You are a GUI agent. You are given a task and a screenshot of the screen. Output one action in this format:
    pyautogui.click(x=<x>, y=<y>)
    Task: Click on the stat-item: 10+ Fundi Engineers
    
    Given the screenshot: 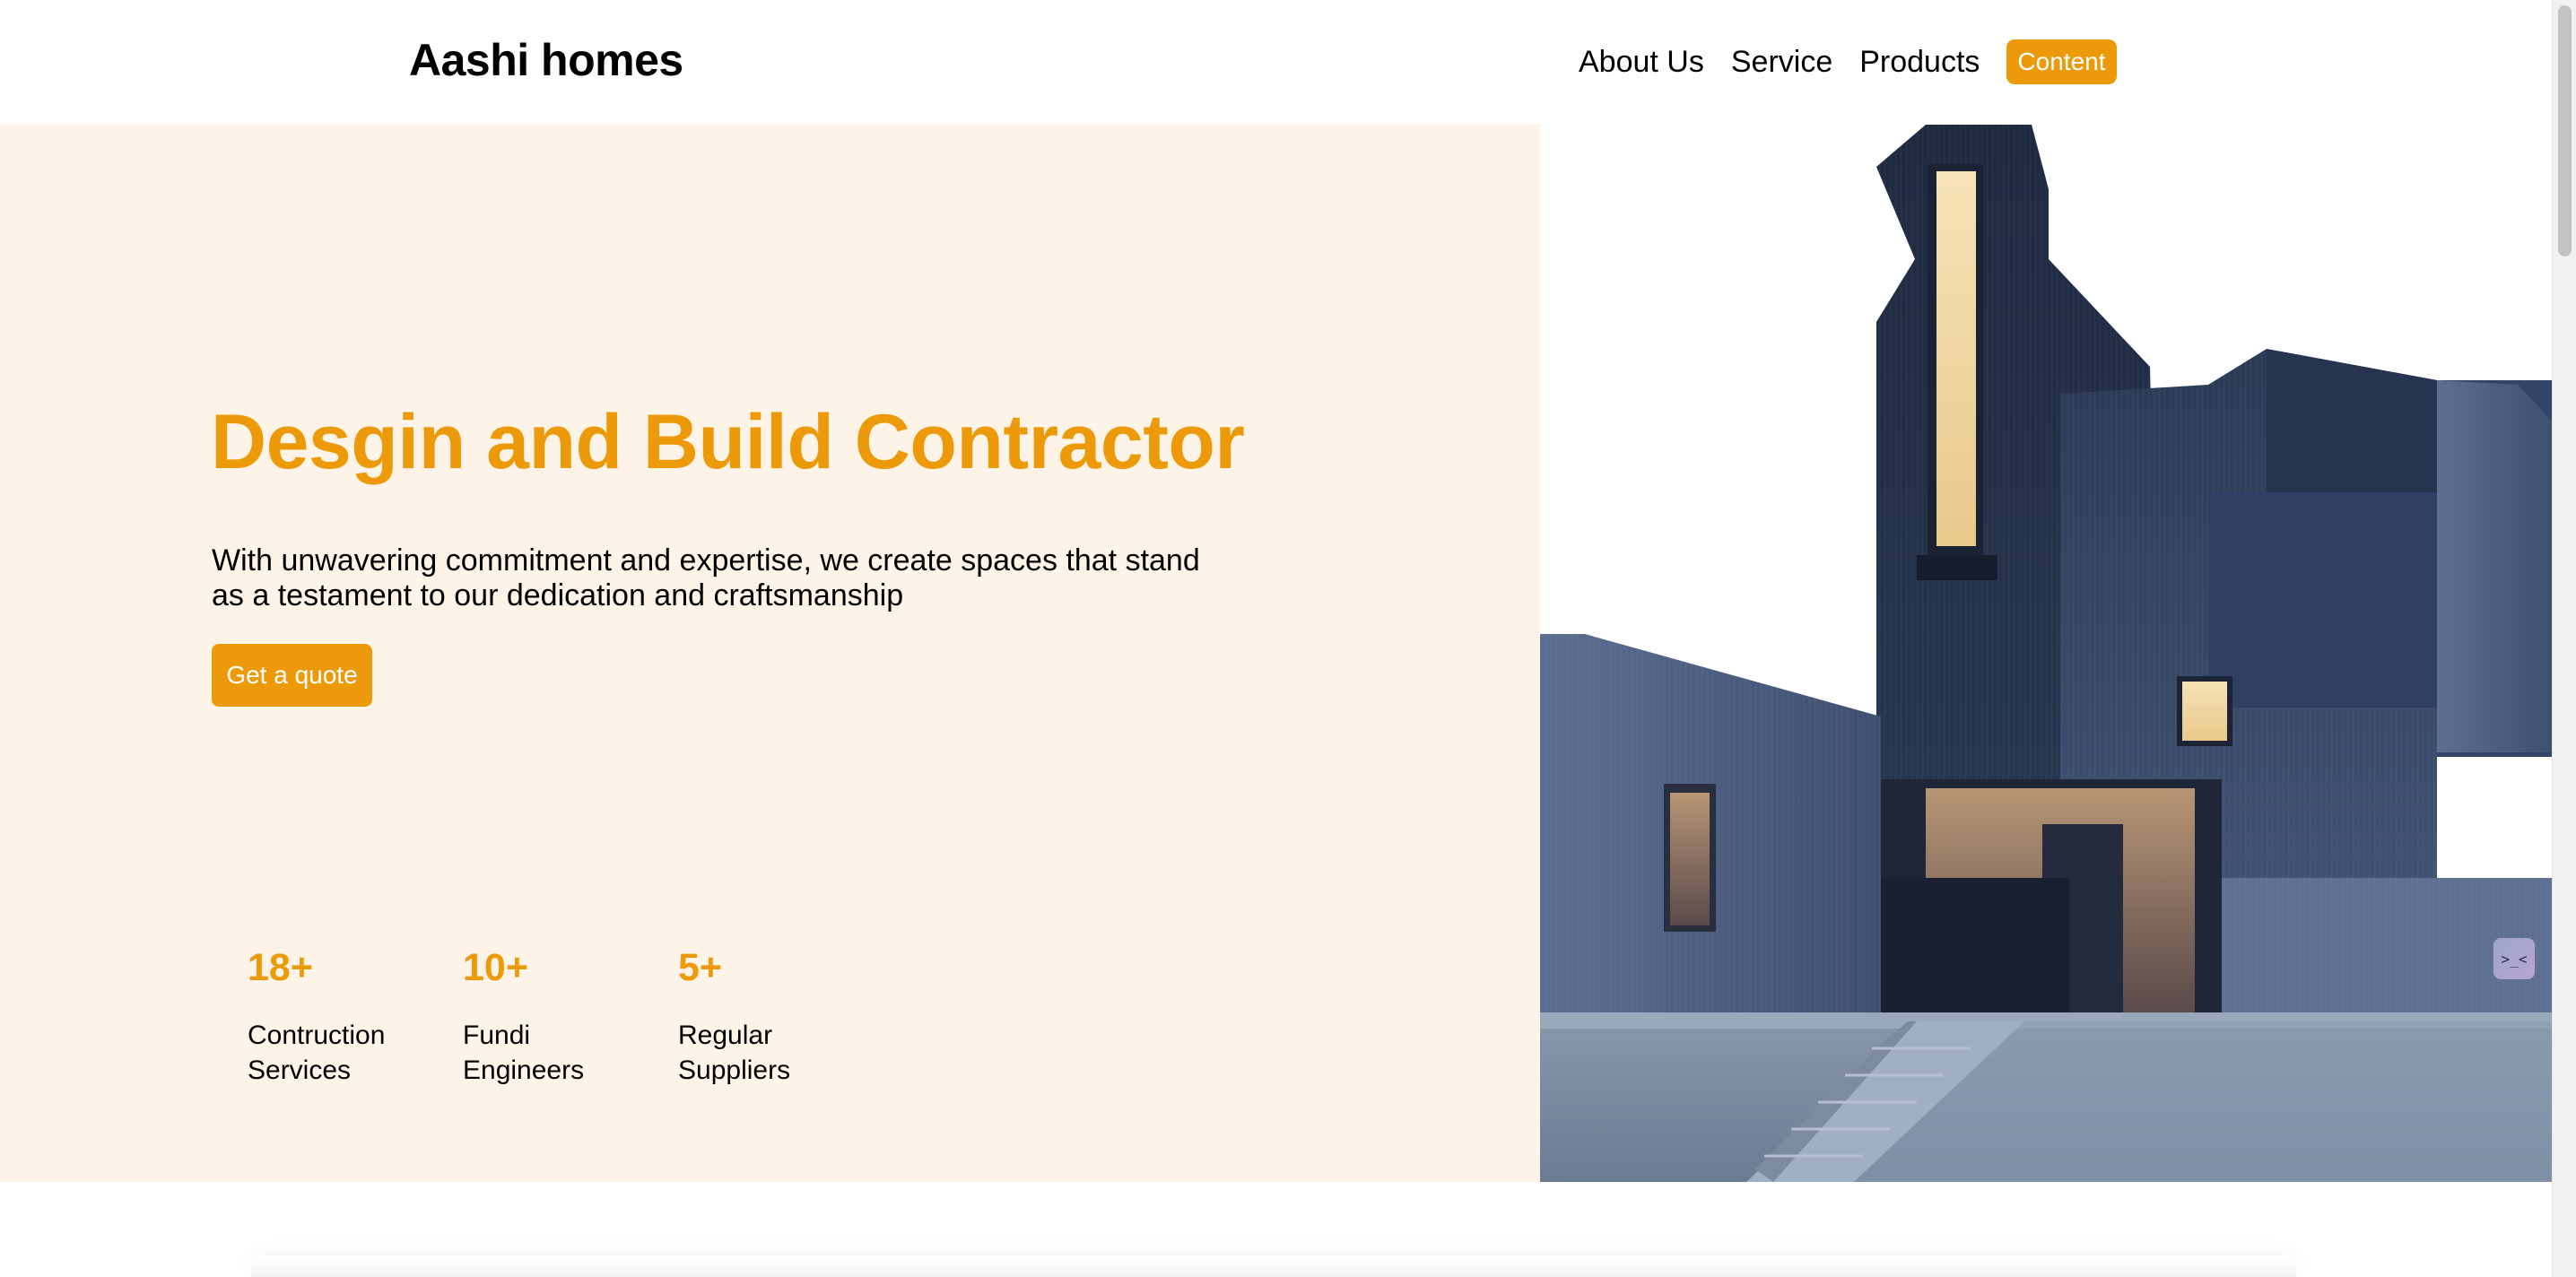 What is the action you would take?
    pyautogui.click(x=570, y=1017)
    